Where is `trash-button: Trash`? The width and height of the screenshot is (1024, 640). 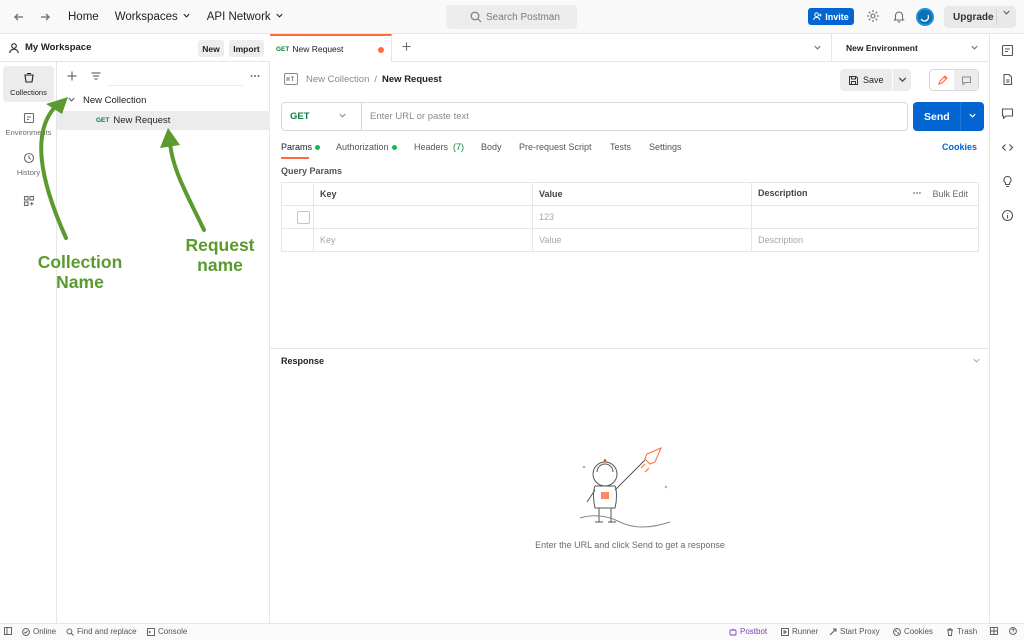 trash-button: Trash is located at coordinates (961, 631).